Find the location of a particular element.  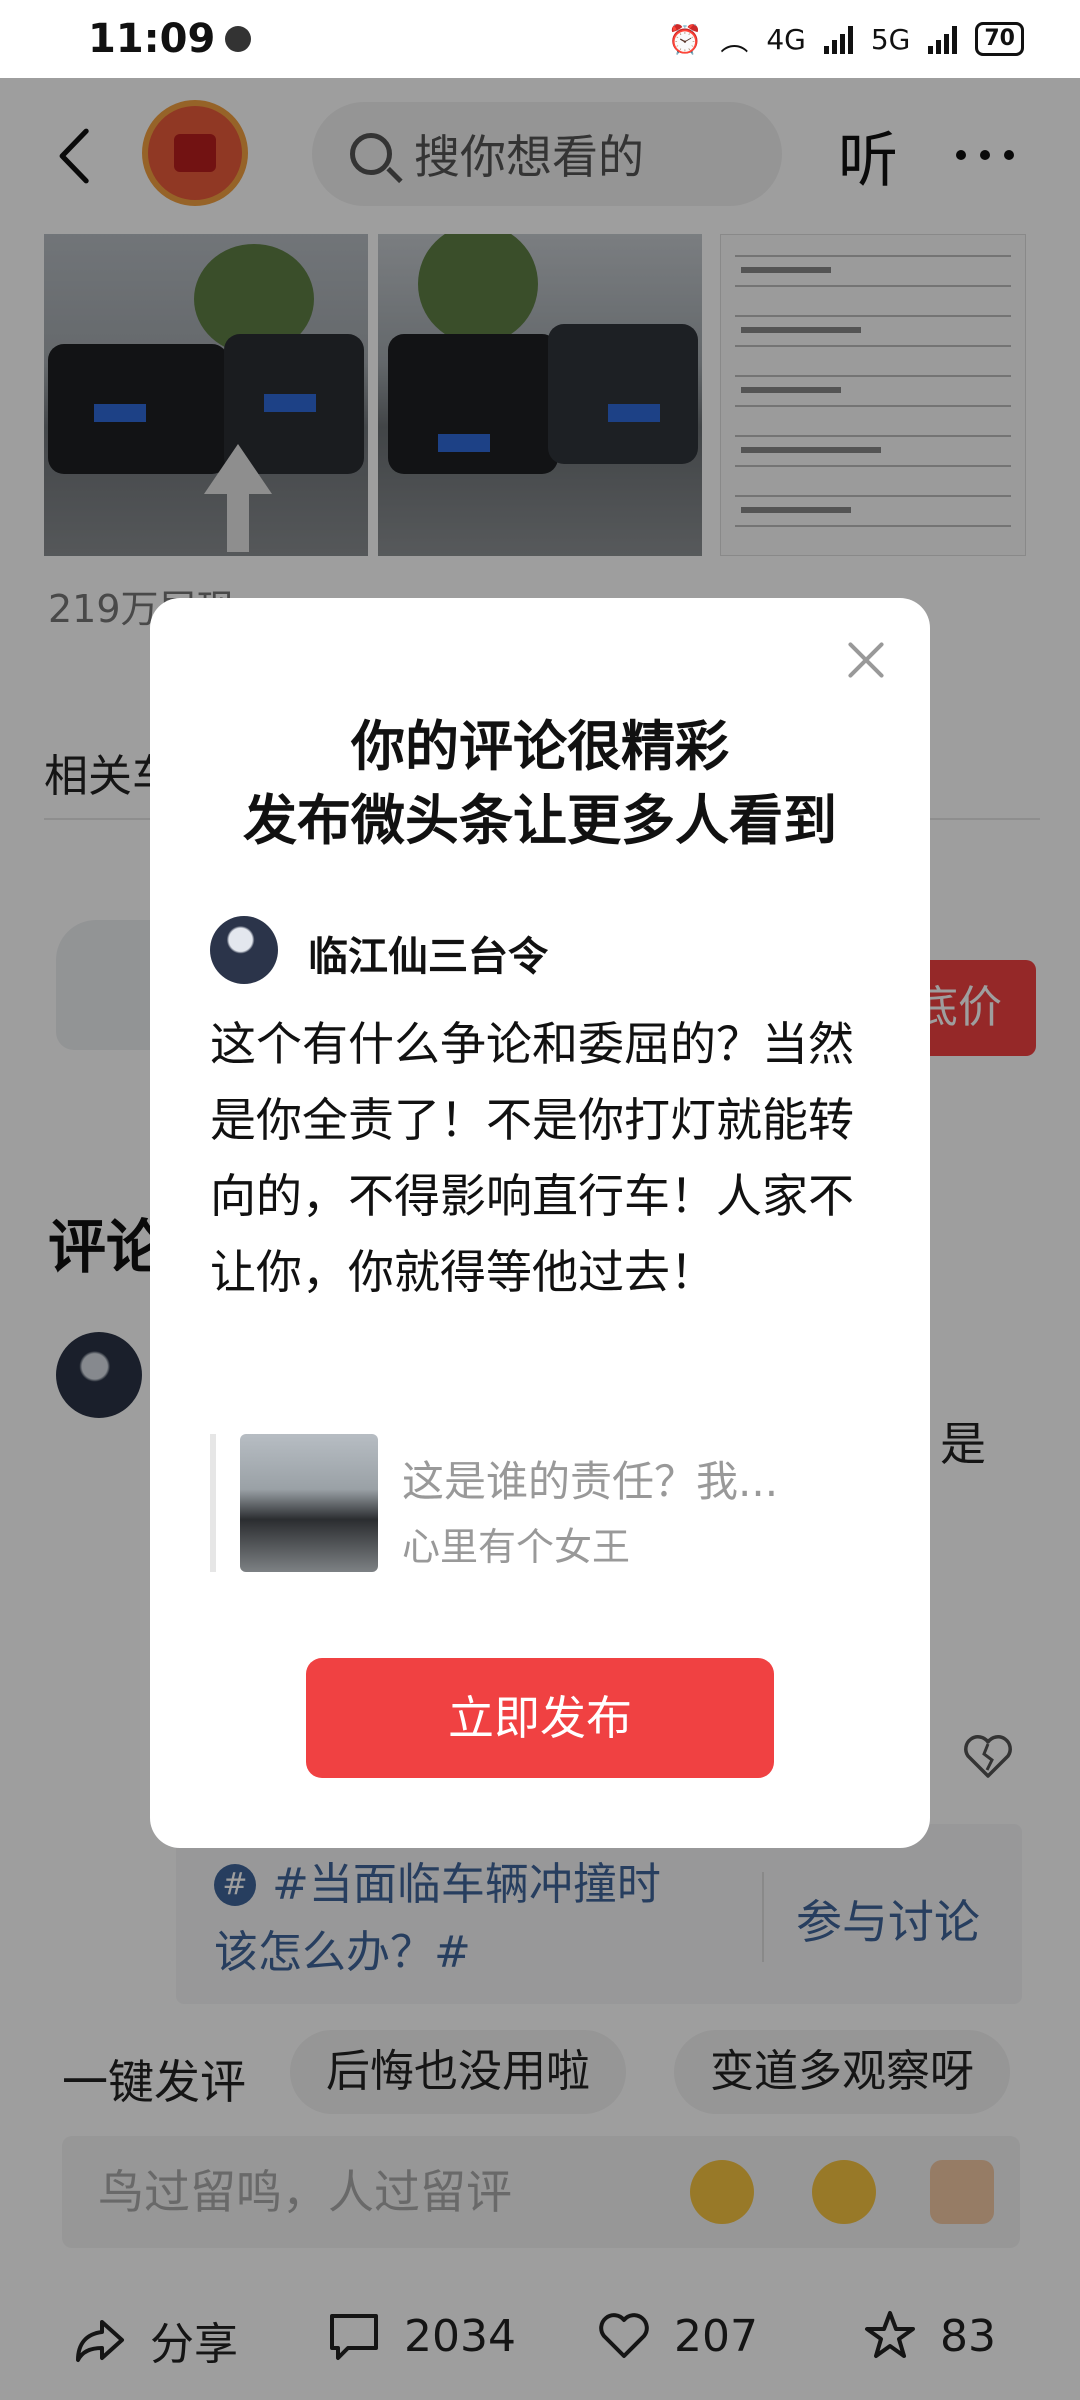

close-icon is located at coordinates (866, 660).